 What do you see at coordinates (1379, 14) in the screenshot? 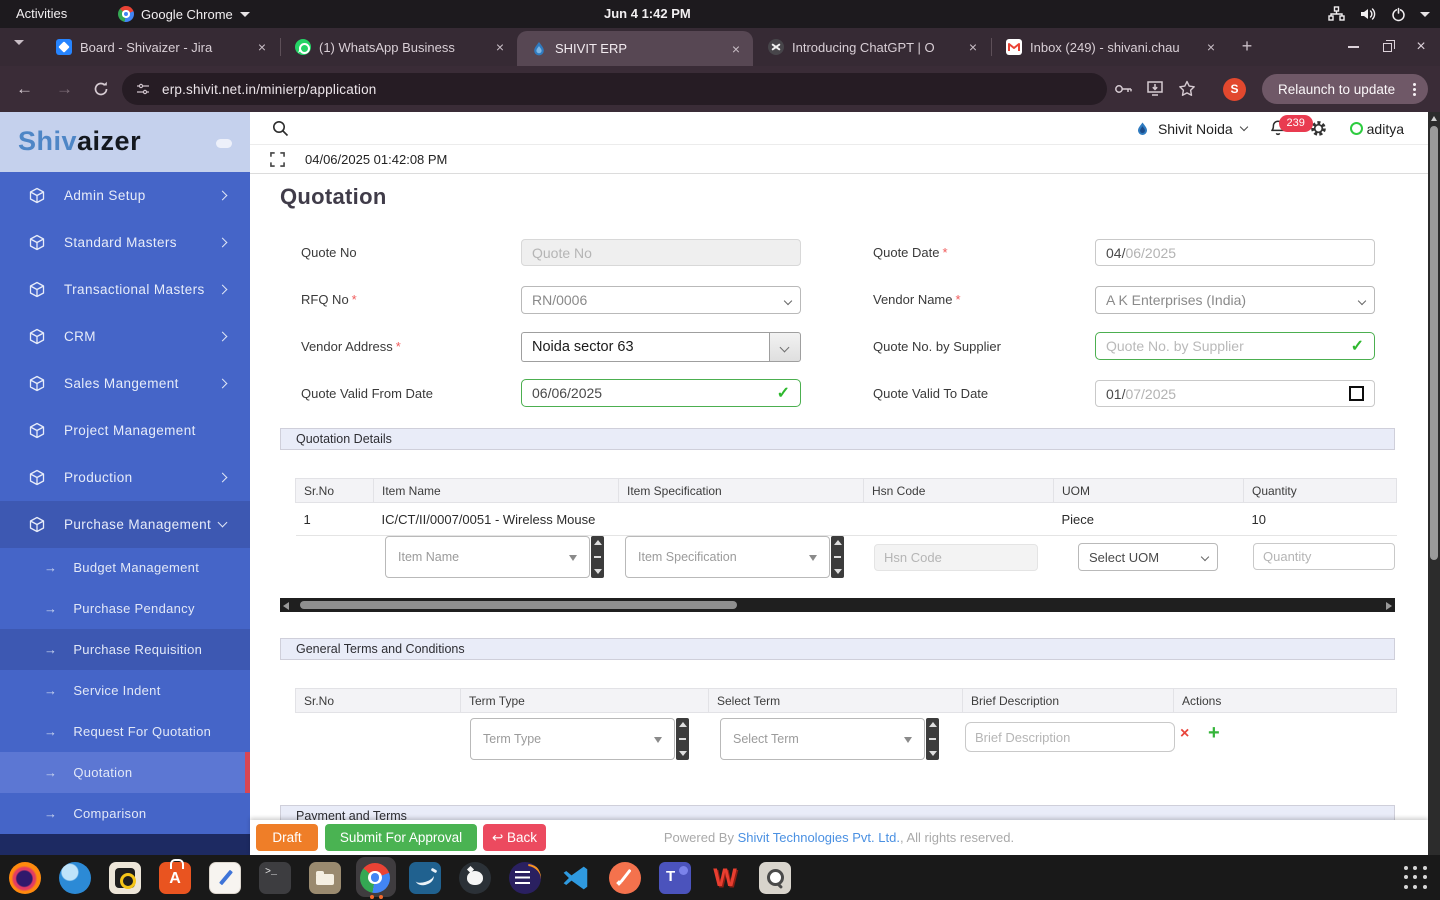
I see `system-tray` at bounding box center [1379, 14].